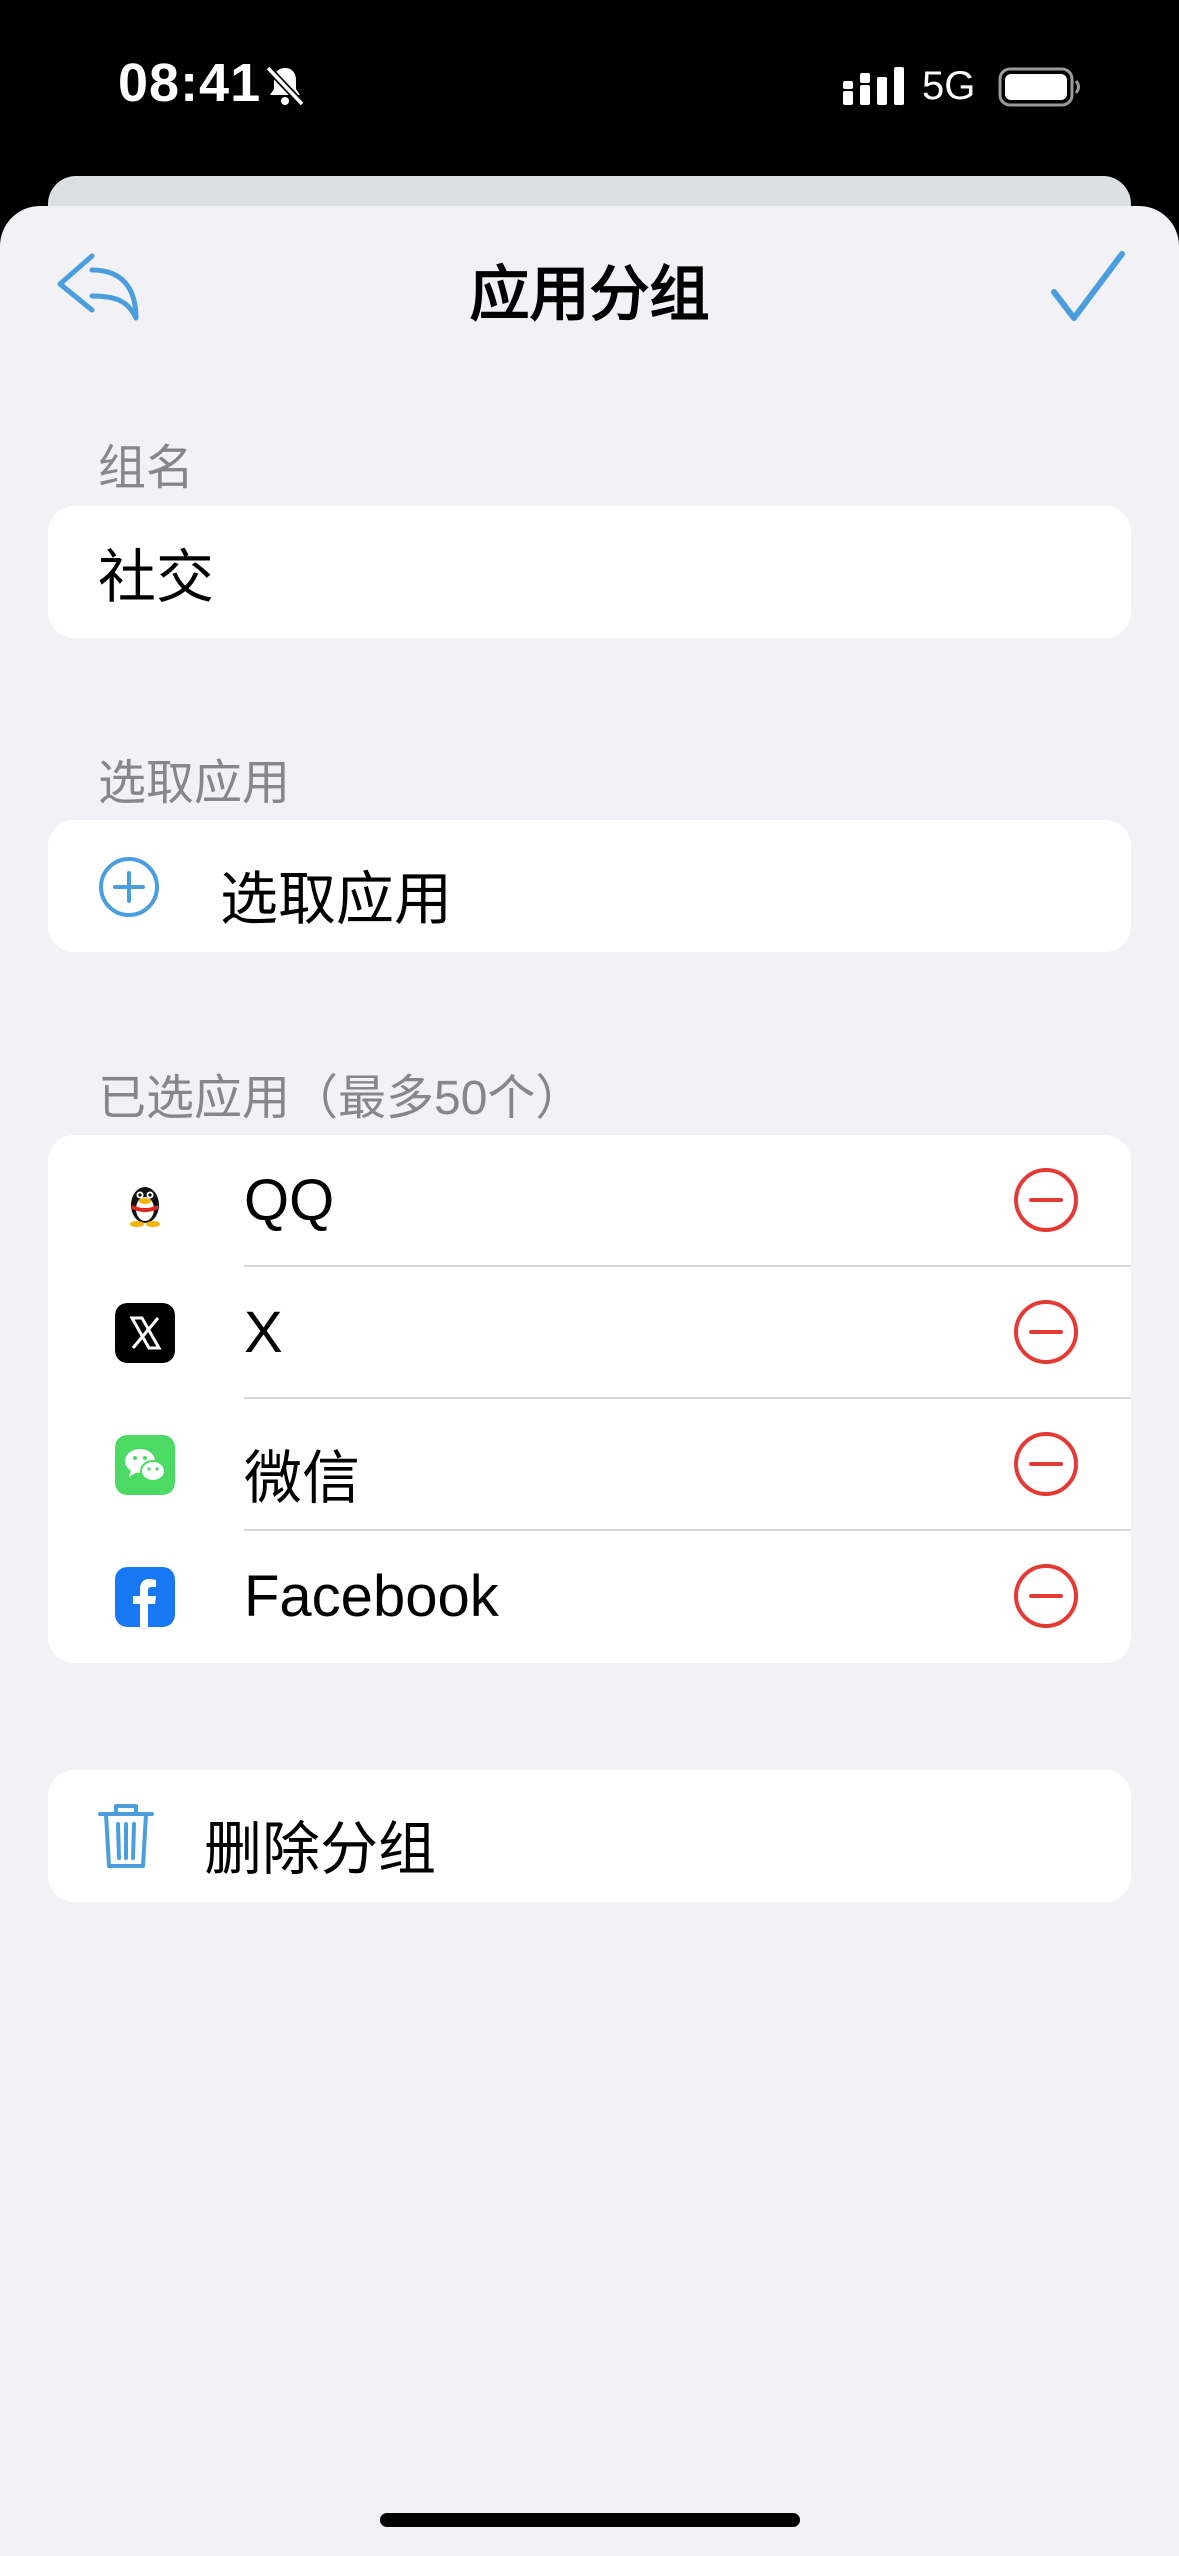  What do you see at coordinates (1039, 87) in the screenshot?
I see `battery-icon` at bounding box center [1039, 87].